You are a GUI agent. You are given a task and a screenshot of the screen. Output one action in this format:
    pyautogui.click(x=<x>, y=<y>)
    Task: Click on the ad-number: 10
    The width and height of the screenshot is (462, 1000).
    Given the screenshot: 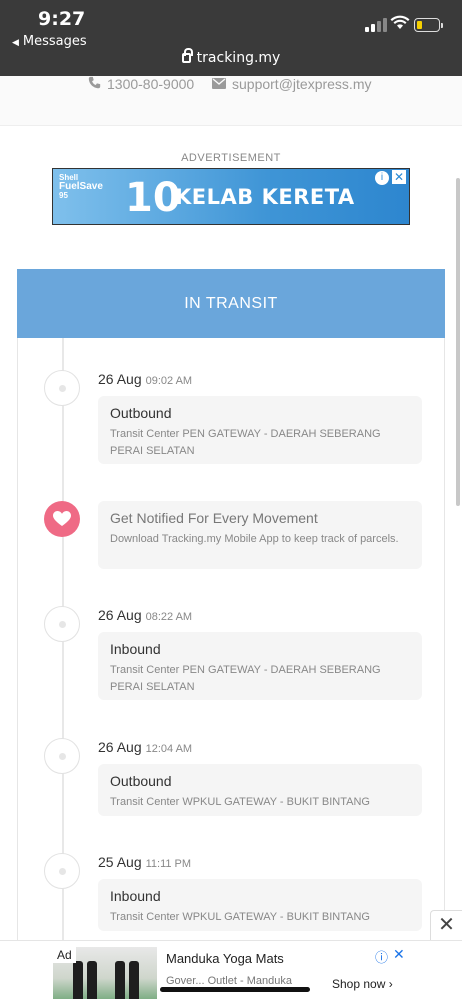 What is the action you would take?
    pyautogui.click(x=153, y=198)
    